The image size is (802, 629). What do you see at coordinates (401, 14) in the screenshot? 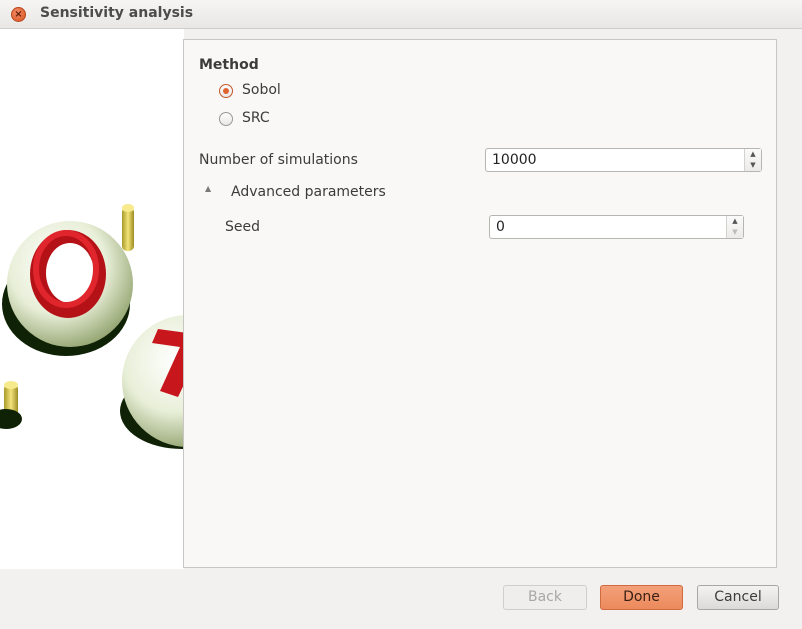
I see `title-bar: × Sensitivity analysis` at bounding box center [401, 14].